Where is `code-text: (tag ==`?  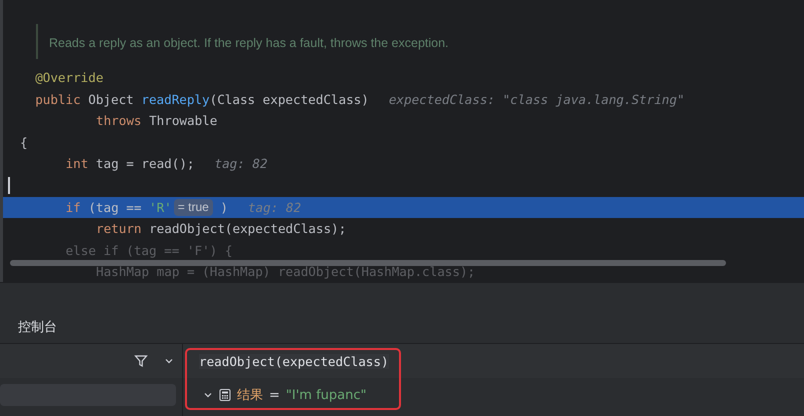 code-text: (tag == is located at coordinates (114, 207).